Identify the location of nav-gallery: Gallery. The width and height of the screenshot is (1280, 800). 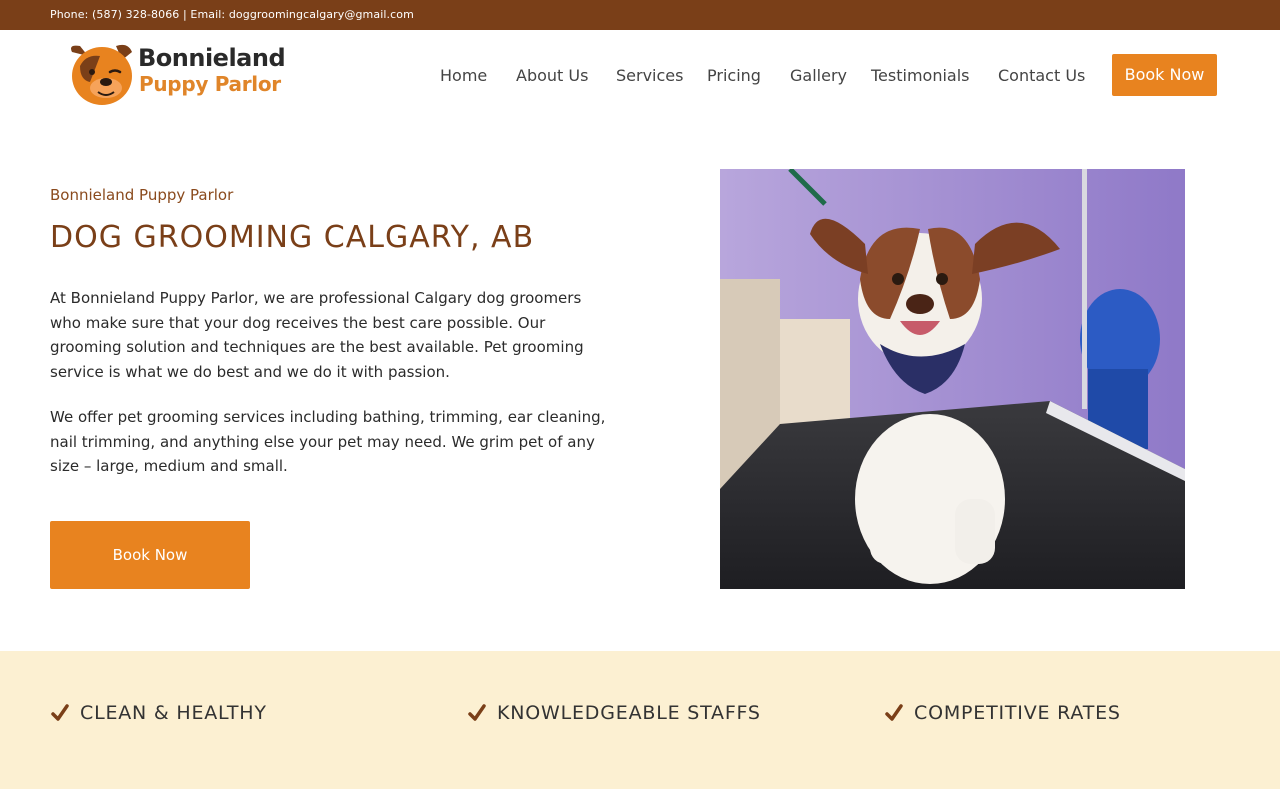
(818, 75).